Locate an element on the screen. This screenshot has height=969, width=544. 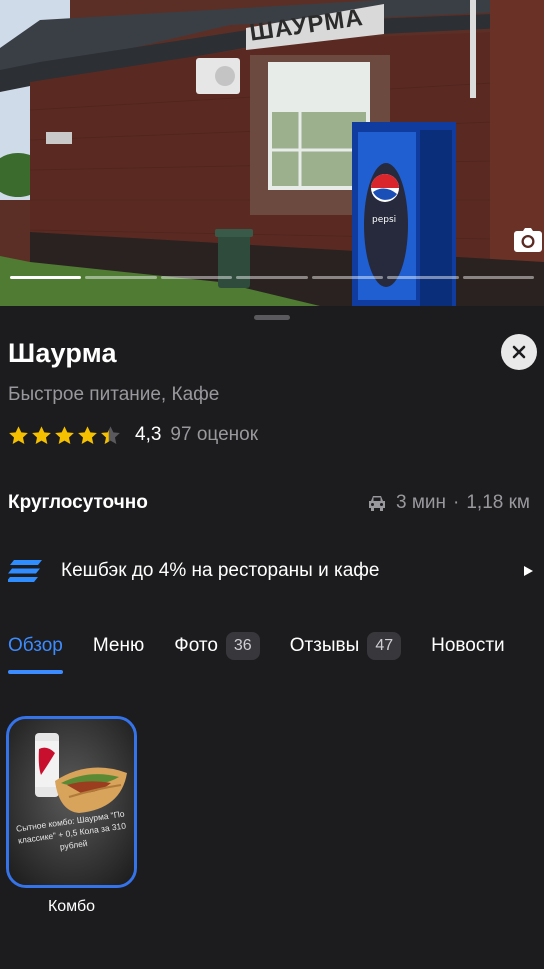
rating-count: 97 оценок is located at coordinates (214, 434).